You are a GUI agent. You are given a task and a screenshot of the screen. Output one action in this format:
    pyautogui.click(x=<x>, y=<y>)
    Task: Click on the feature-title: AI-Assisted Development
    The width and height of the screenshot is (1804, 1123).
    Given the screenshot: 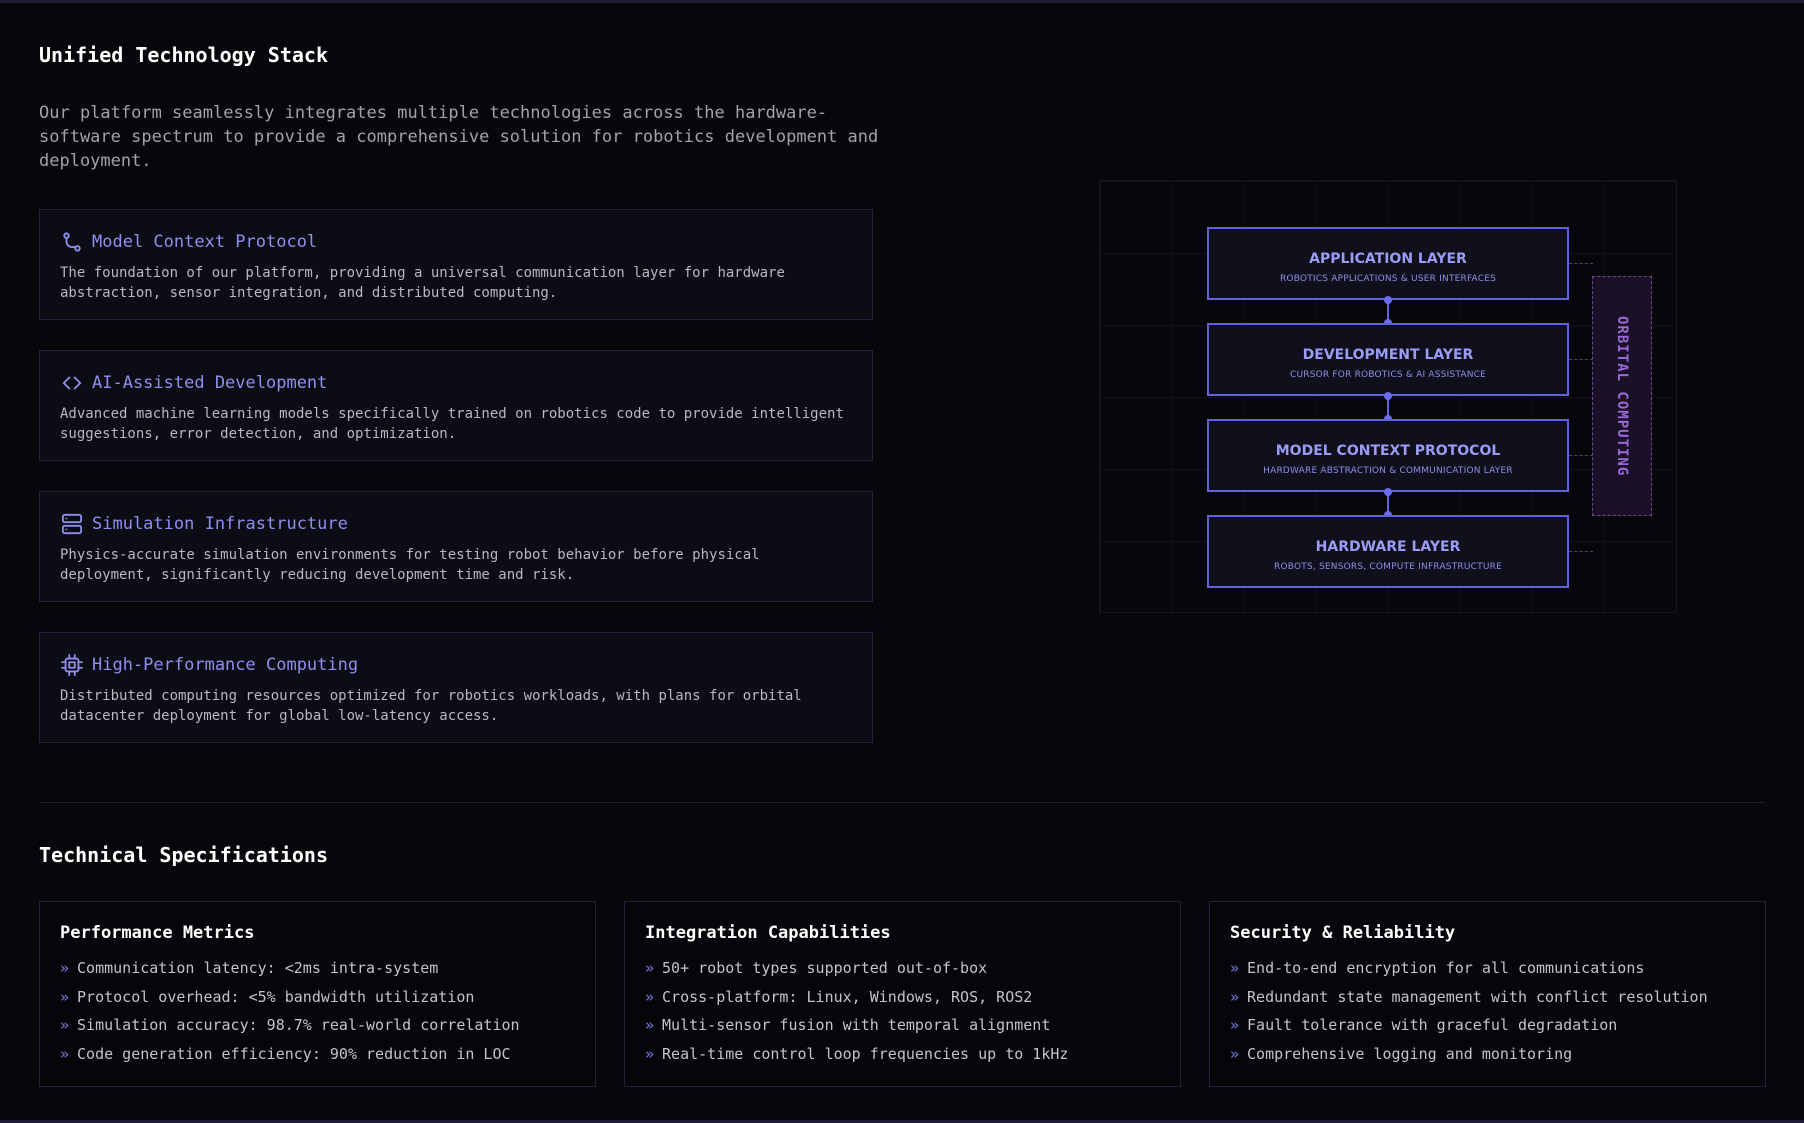 What is the action you would take?
    pyautogui.click(x=210, y=383)
    